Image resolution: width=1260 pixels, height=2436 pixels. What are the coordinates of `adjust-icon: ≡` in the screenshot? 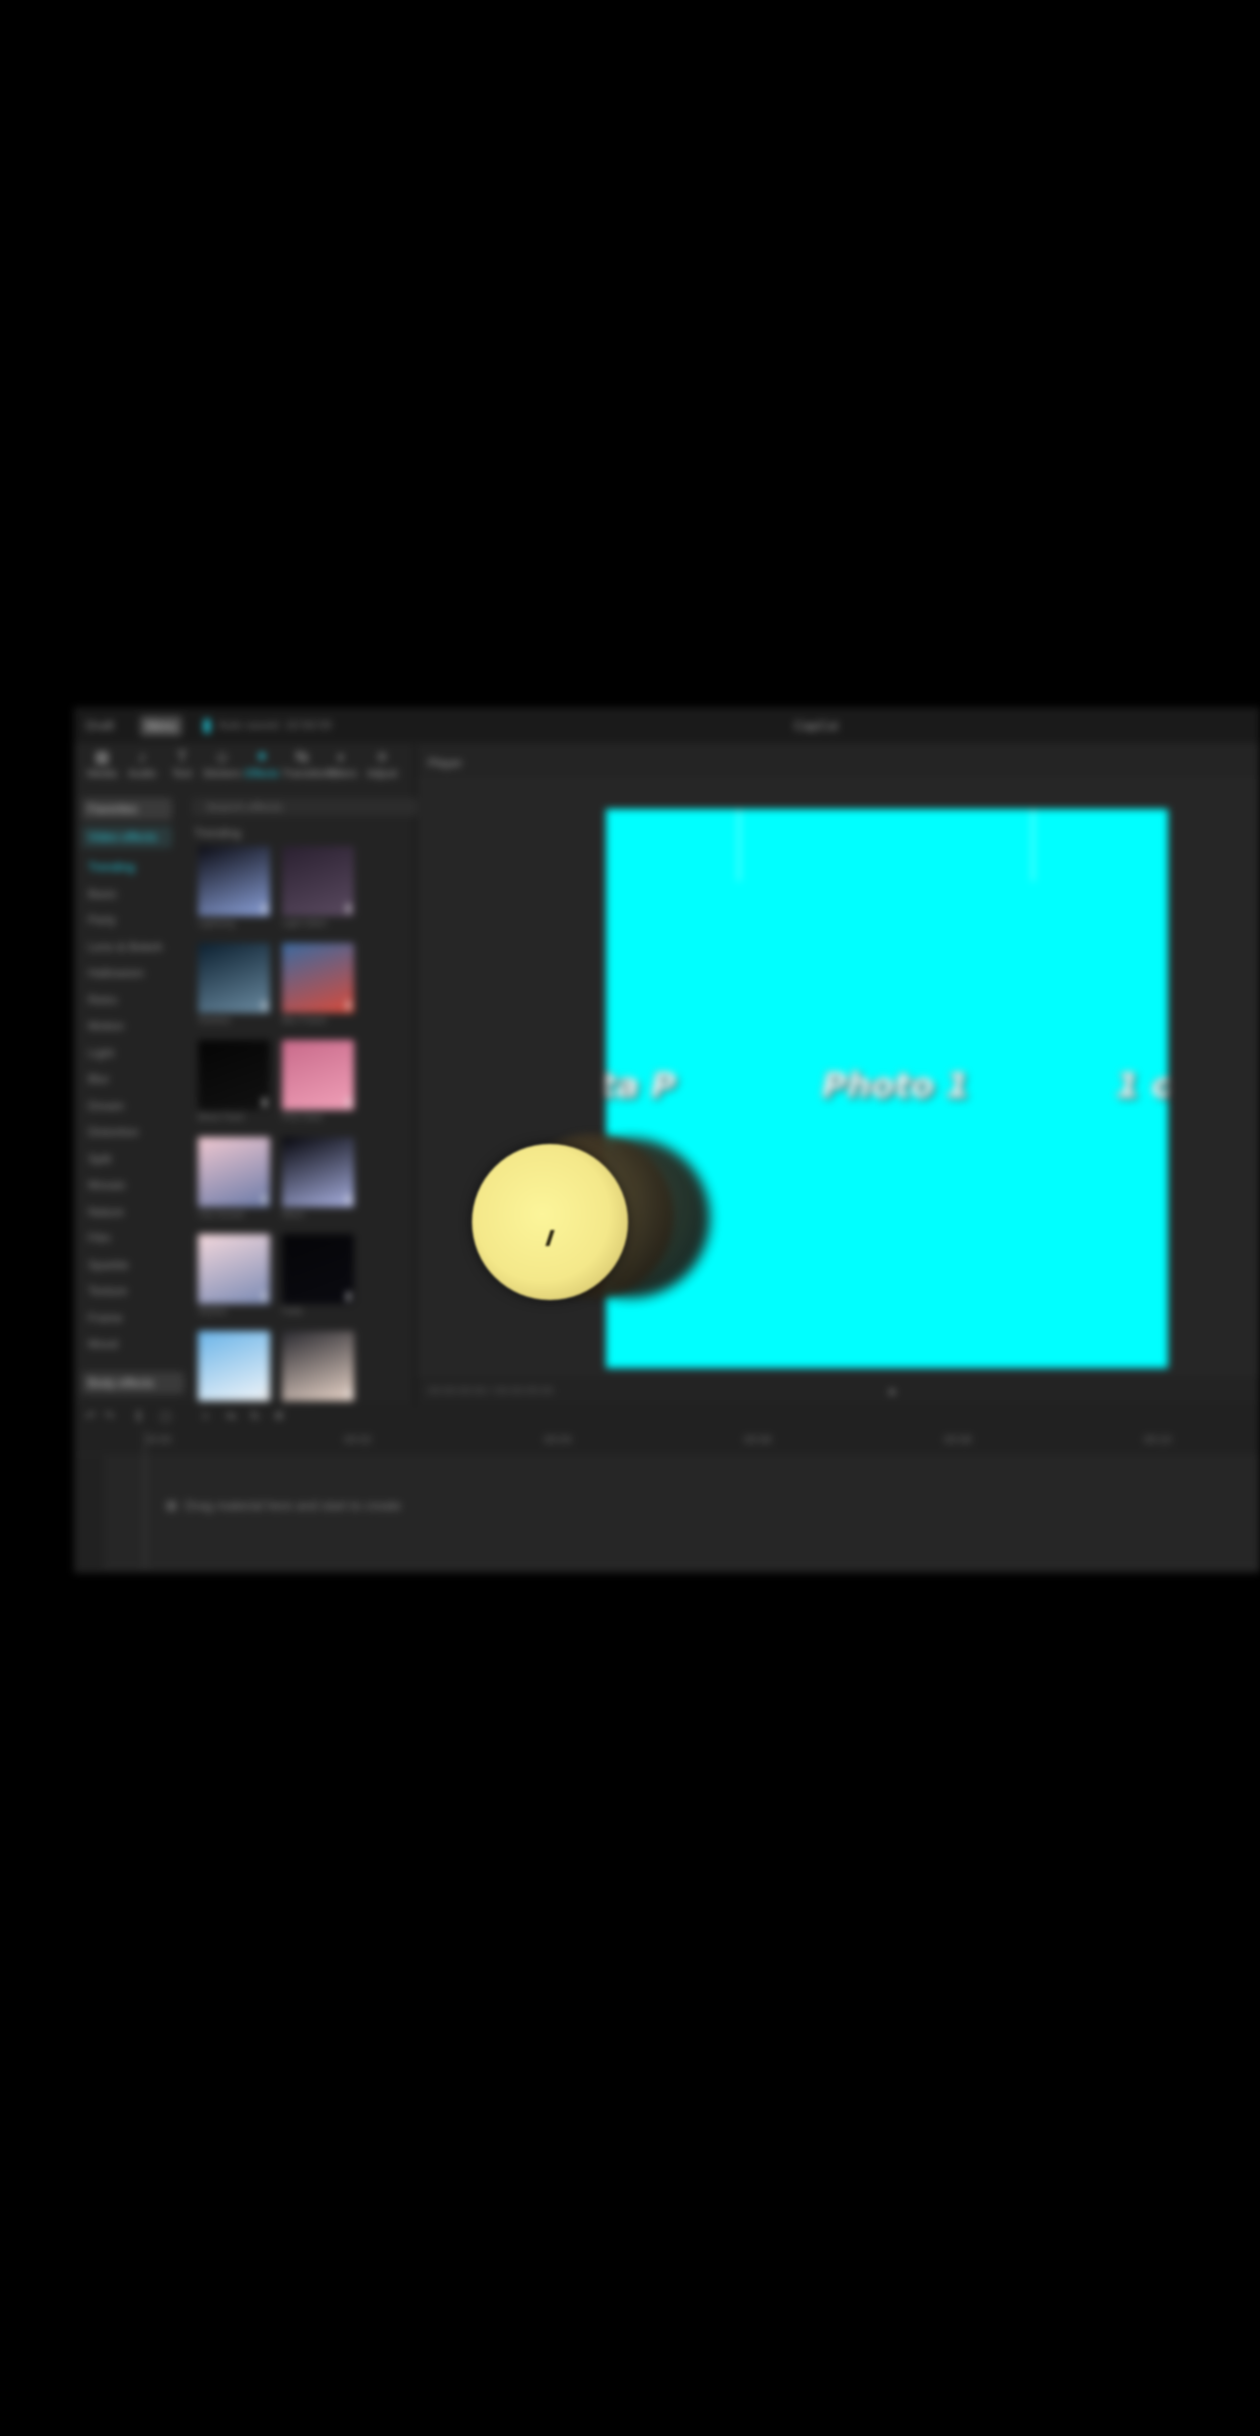 It's located at (382, 757).